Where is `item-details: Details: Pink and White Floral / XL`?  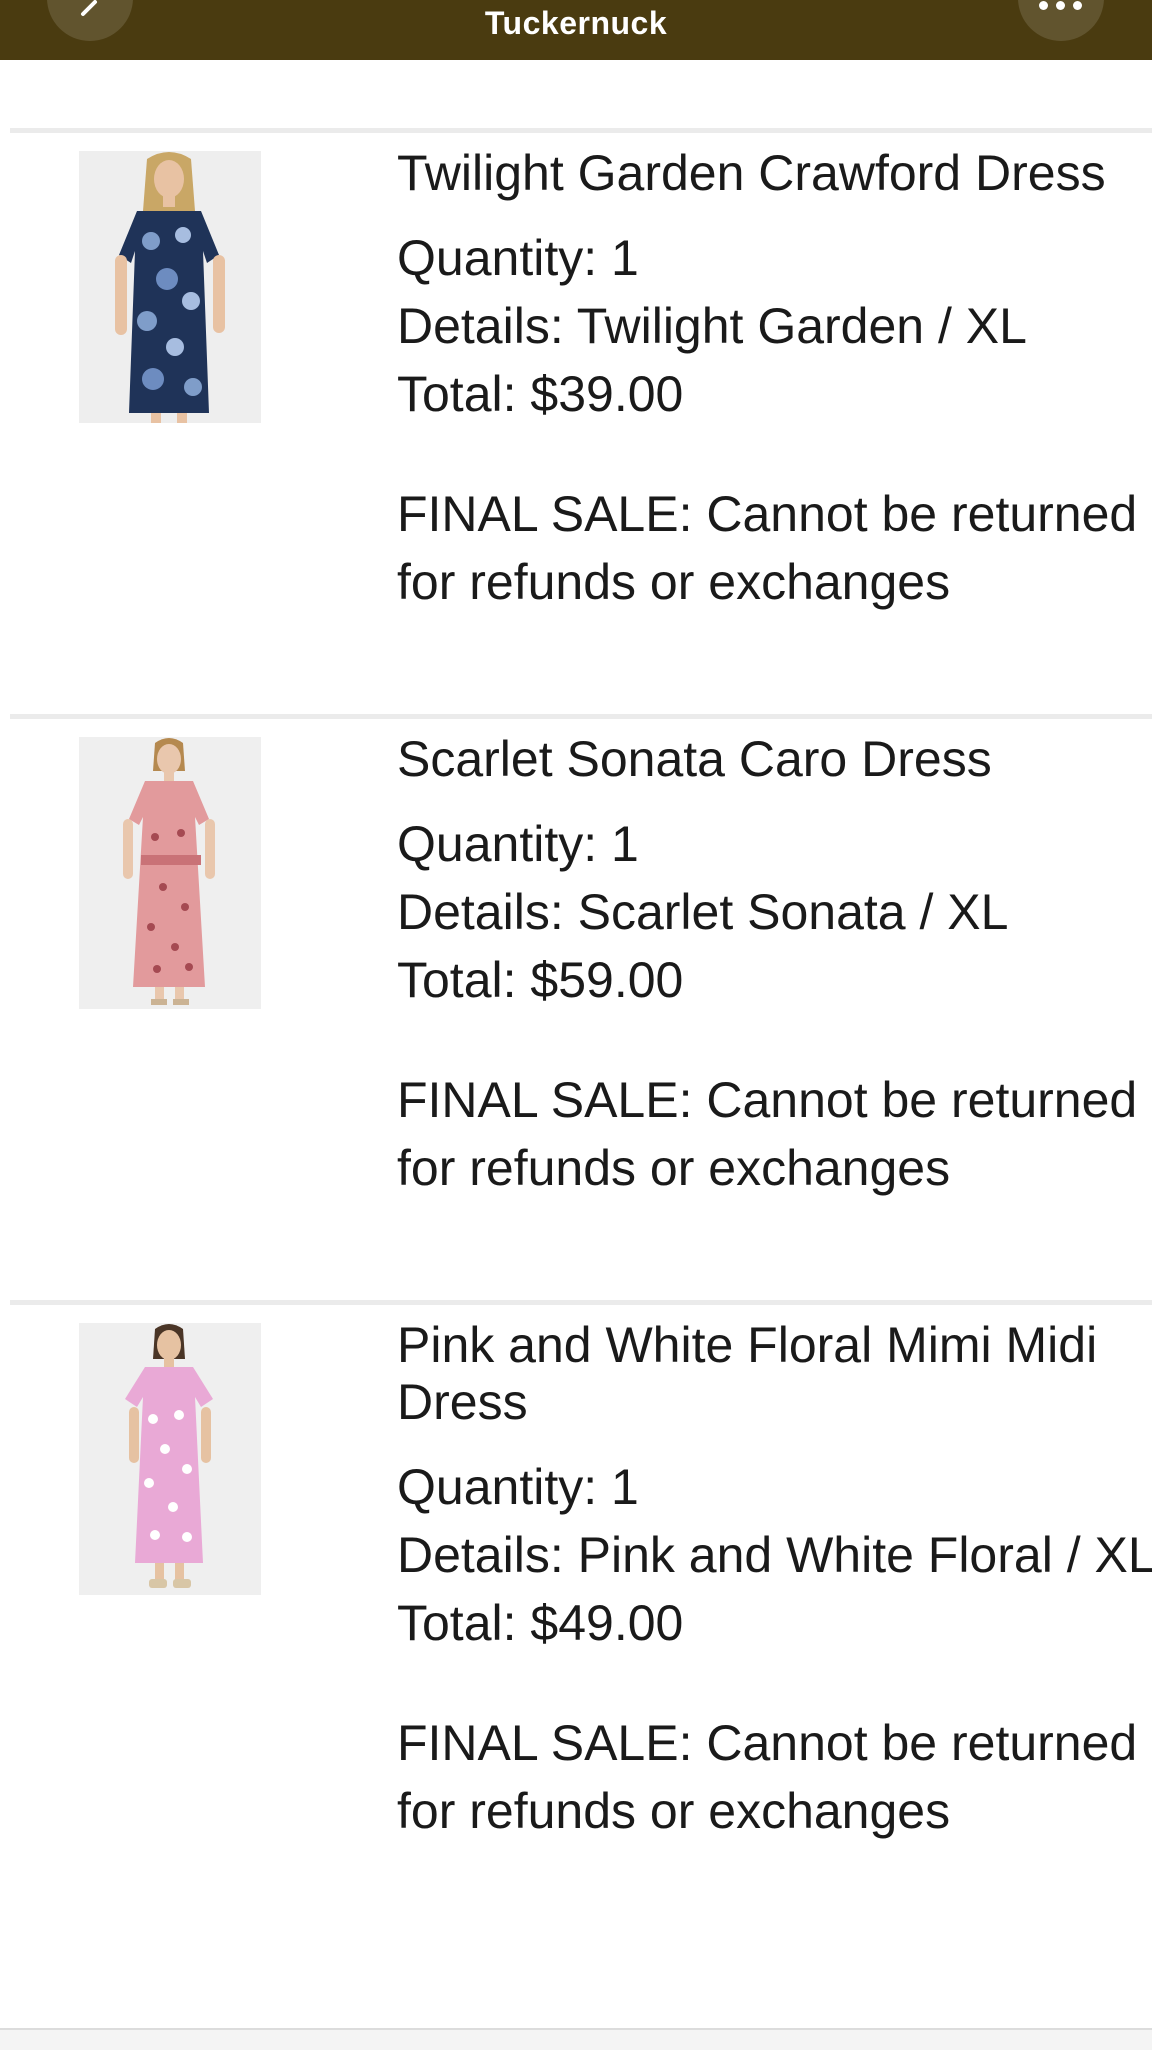
item-details: Details: Pink and White Floral / XL is located at coordinates (774, 1555).